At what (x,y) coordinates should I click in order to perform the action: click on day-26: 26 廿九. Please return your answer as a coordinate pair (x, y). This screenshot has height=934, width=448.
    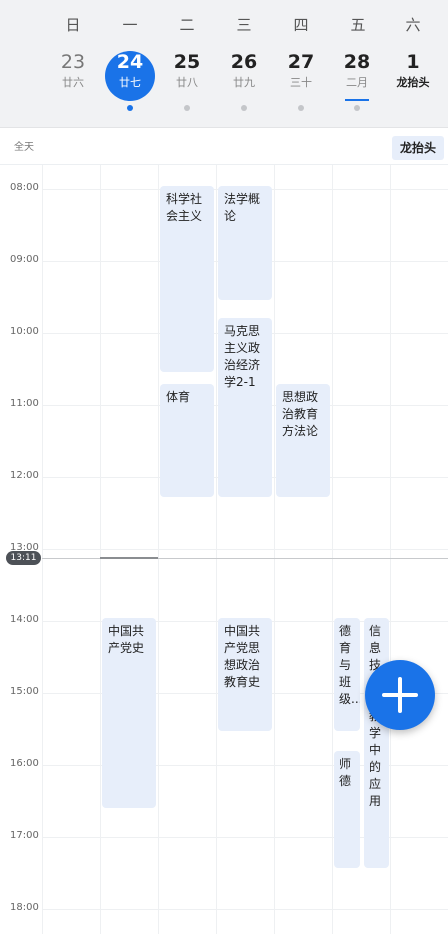
    Looking at the image, I should click on (244, 75).